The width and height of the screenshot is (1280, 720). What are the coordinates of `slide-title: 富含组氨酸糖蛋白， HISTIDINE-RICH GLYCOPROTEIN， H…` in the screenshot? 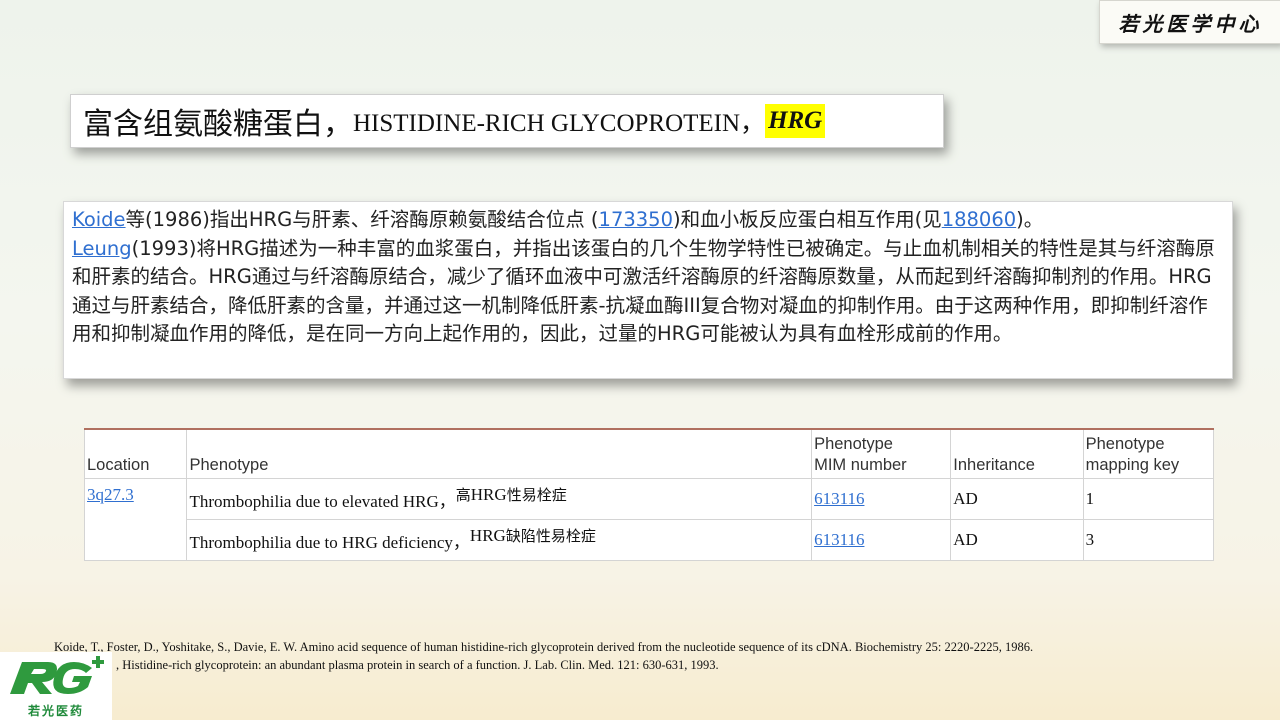 It's located at (507, 121).